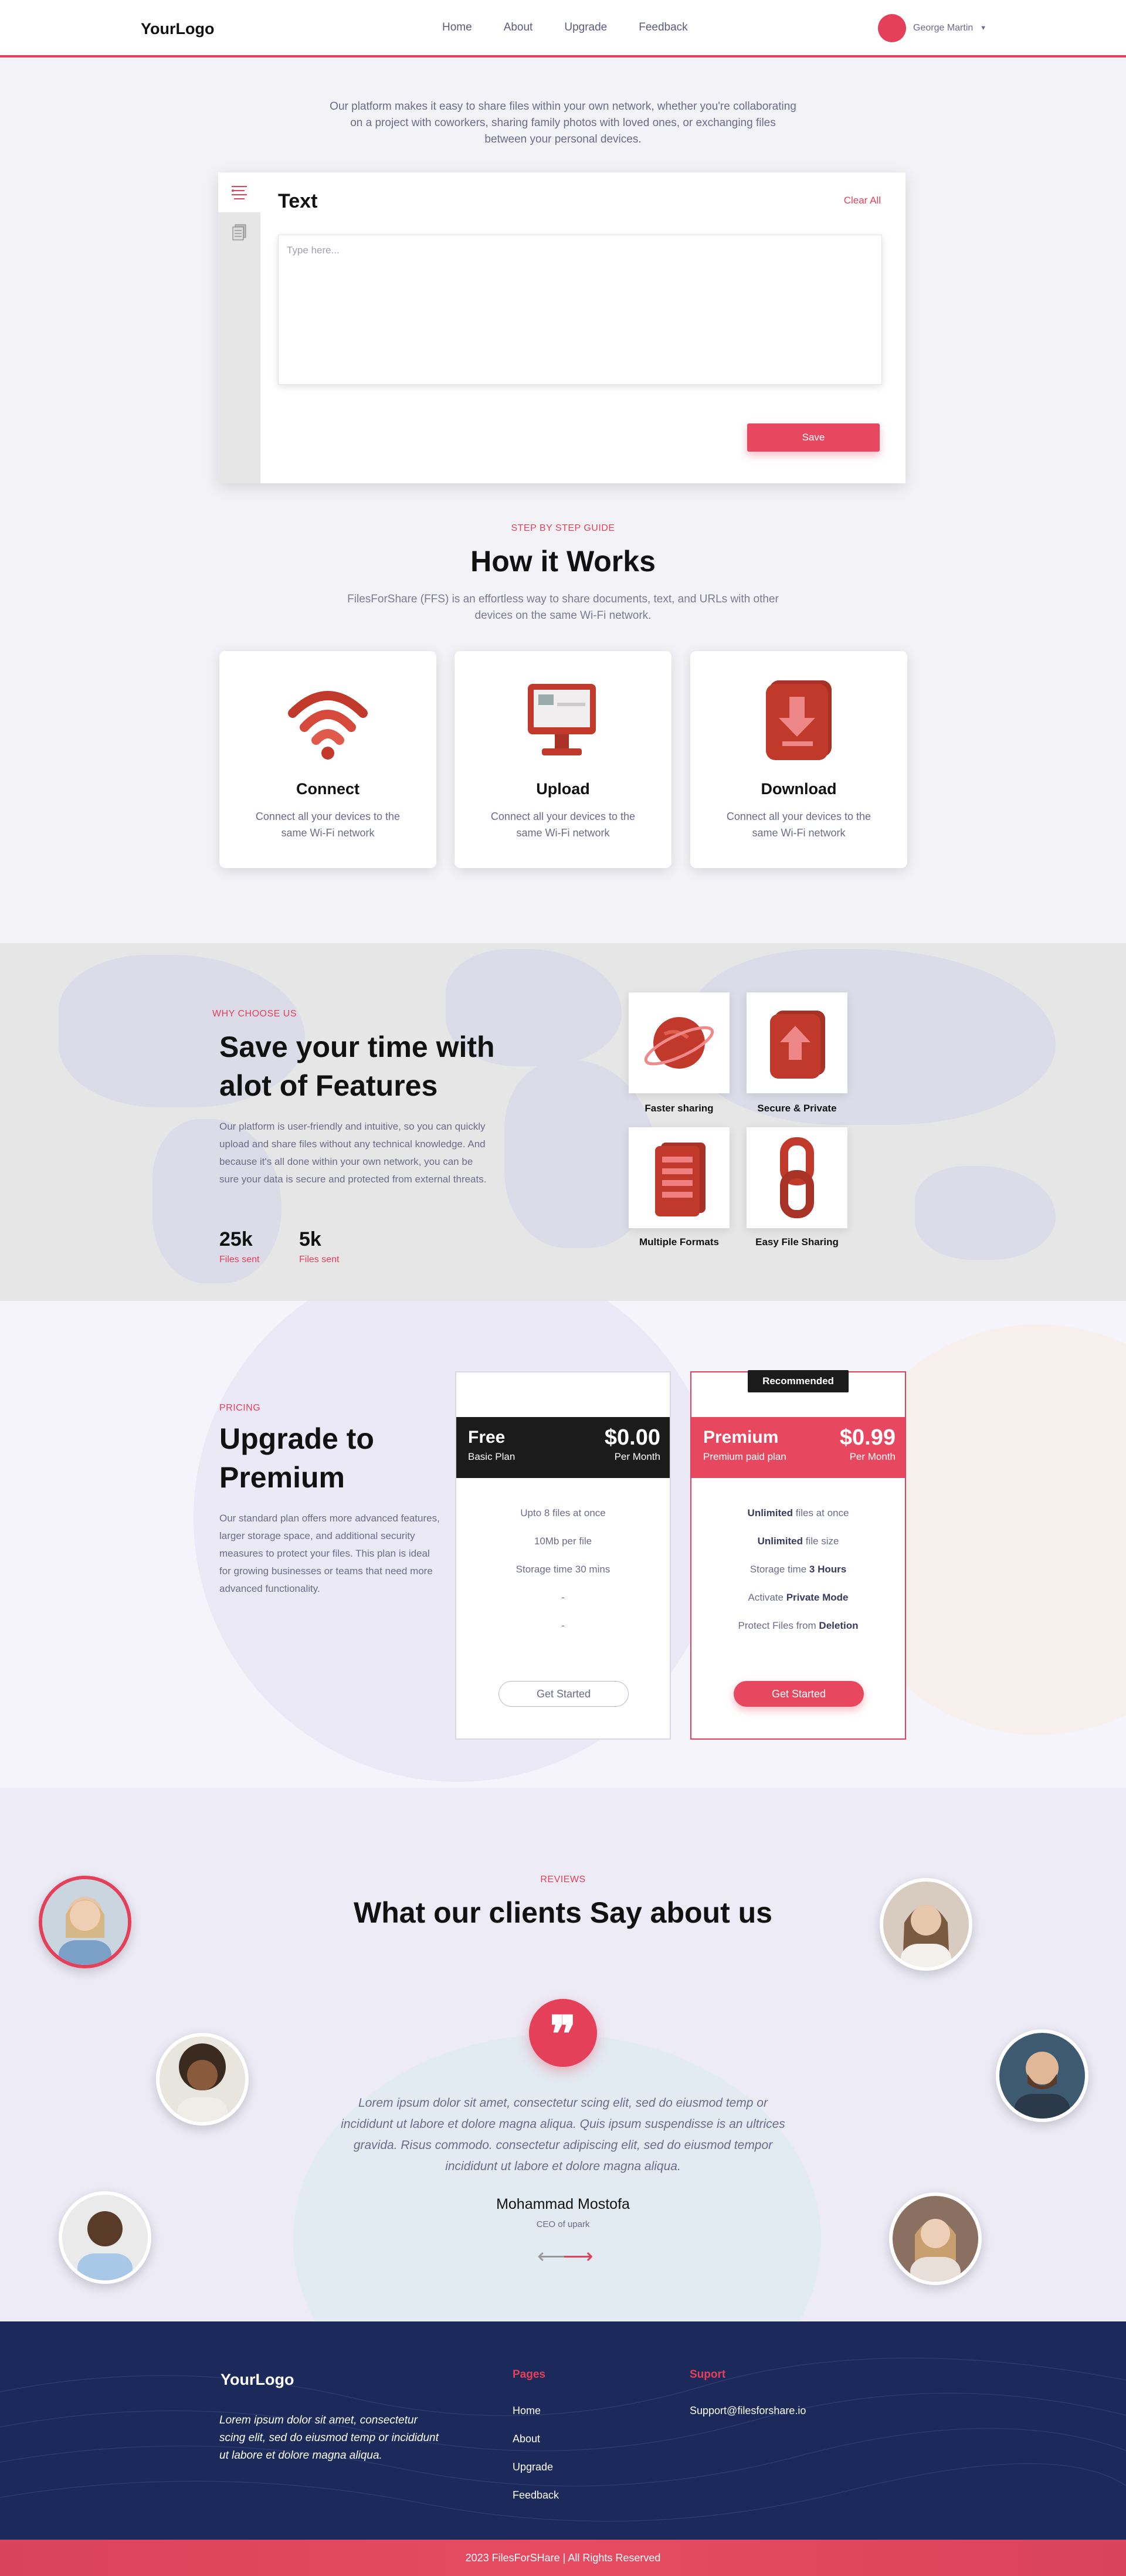  I want to click on plan-feature: Protect Files from Deletion, so click(798, 1626).